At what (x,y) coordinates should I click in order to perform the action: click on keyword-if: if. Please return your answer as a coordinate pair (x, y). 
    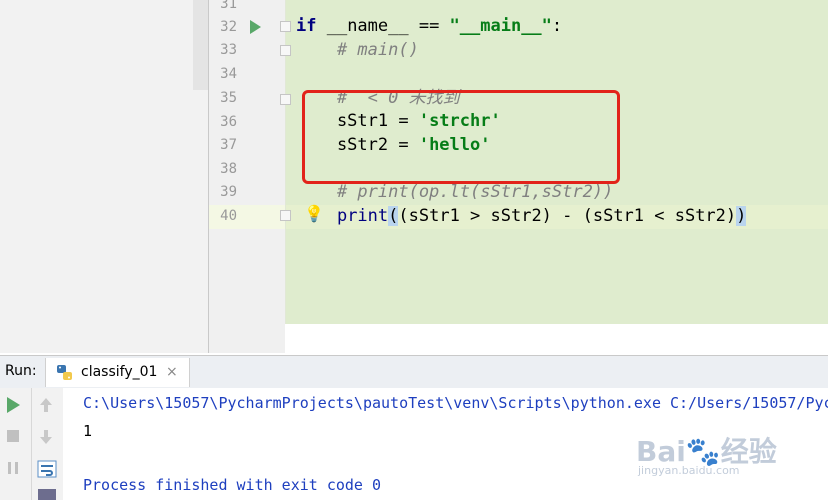
    Looking at the image, I should click on (306, 26).